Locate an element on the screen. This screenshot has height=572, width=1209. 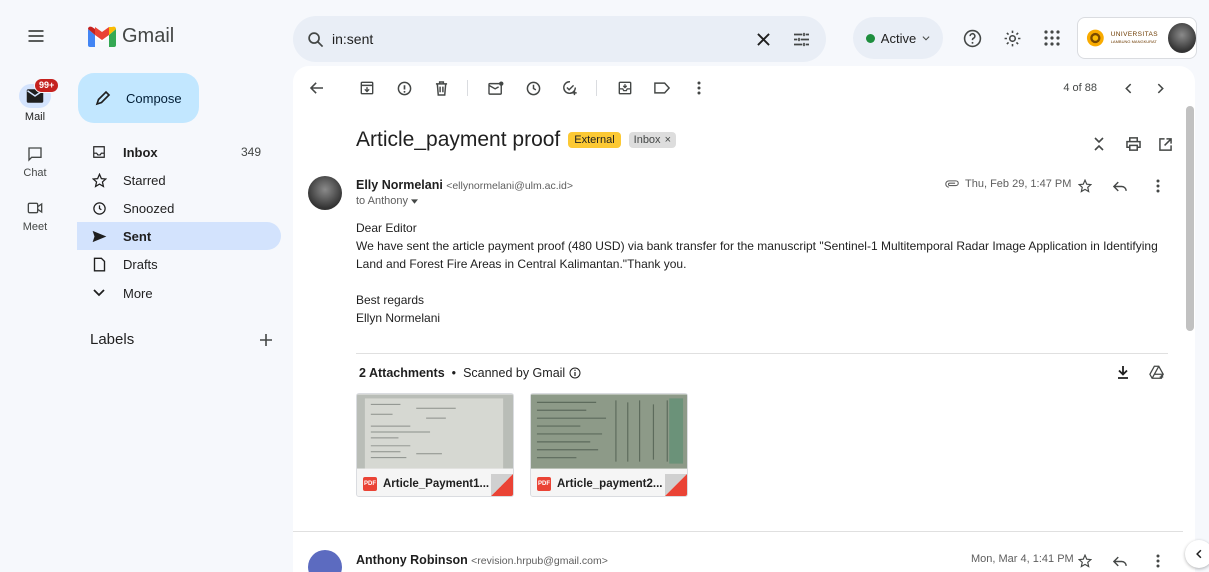
chevron-down-icon is located at coordinates (99, 293).